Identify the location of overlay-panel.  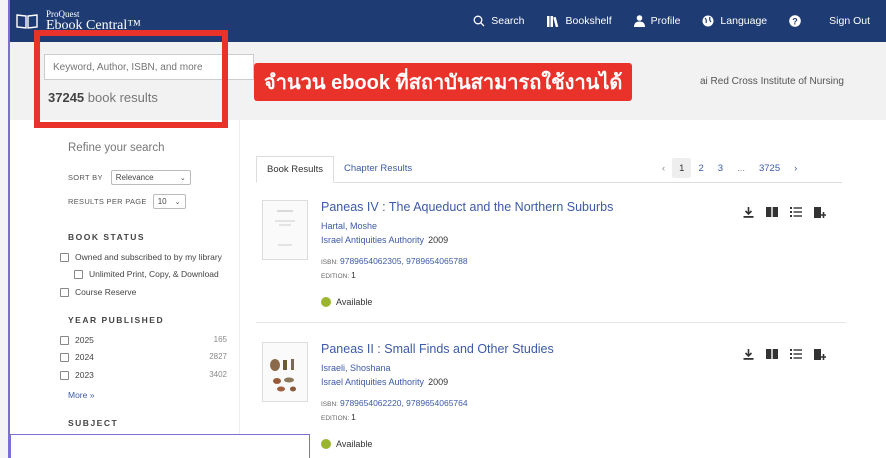
(160, 446).